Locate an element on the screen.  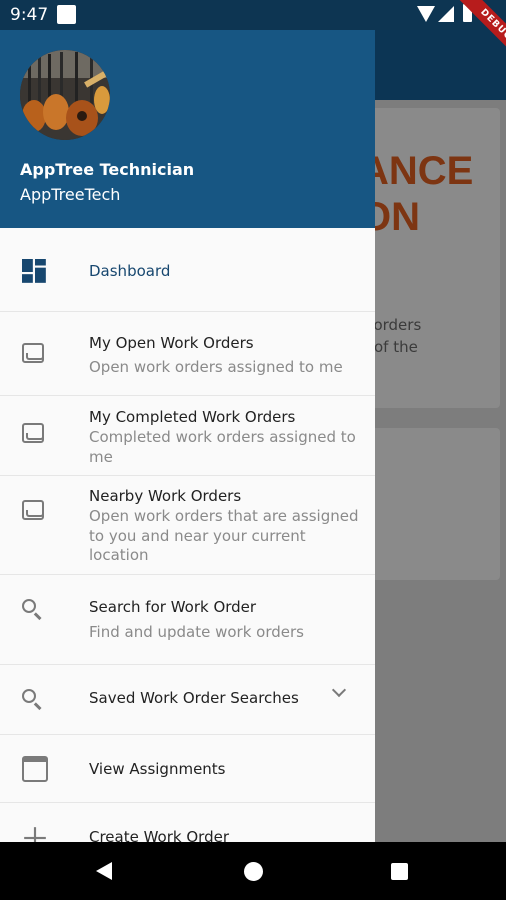
background-card is located at coordinates (430, 504).